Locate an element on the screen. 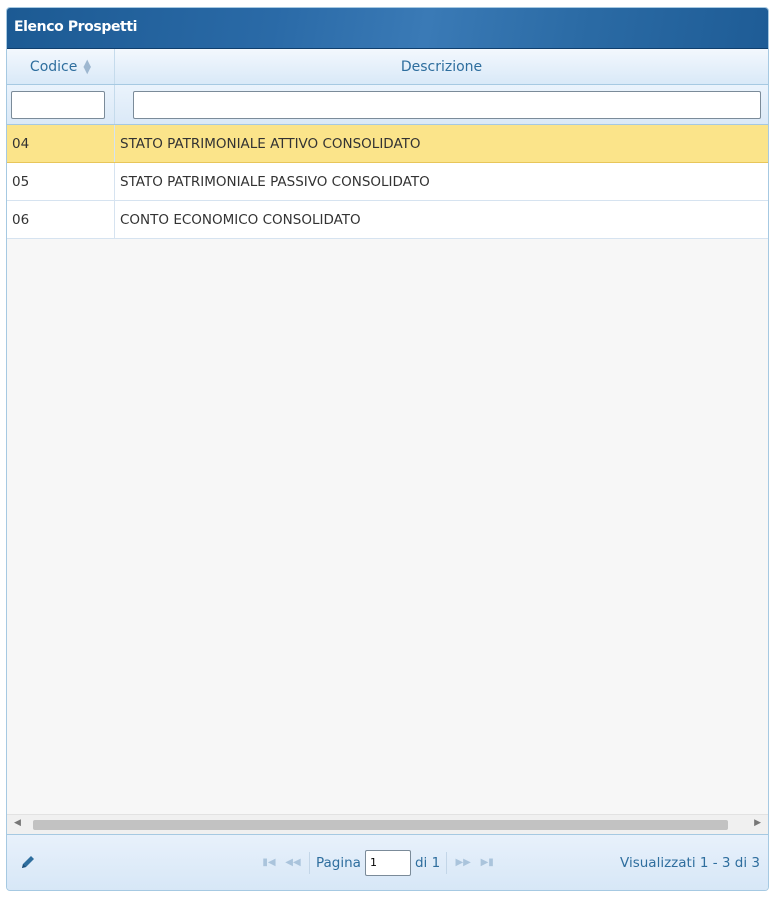  prev-page-icon: ◀◀ is located at coordinates (293, 862).